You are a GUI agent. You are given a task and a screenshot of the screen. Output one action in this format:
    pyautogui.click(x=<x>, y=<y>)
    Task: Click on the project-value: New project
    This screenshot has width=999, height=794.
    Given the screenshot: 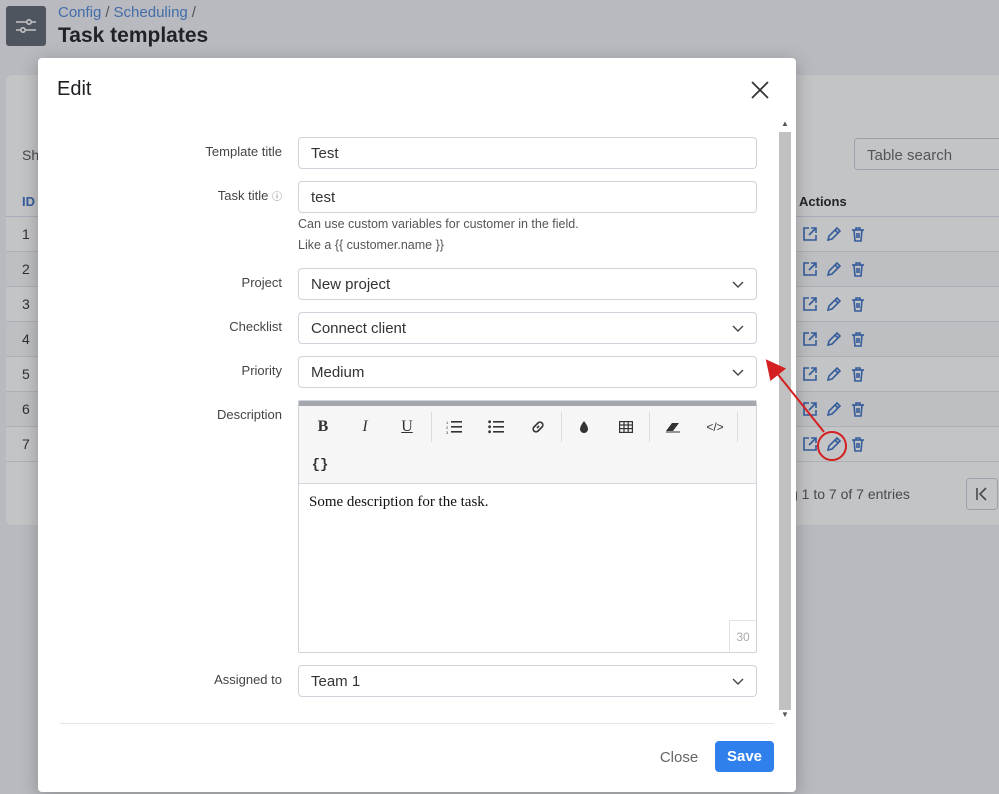 What is the action you would take?
    pyautogui.click(x=351, y=284)
    